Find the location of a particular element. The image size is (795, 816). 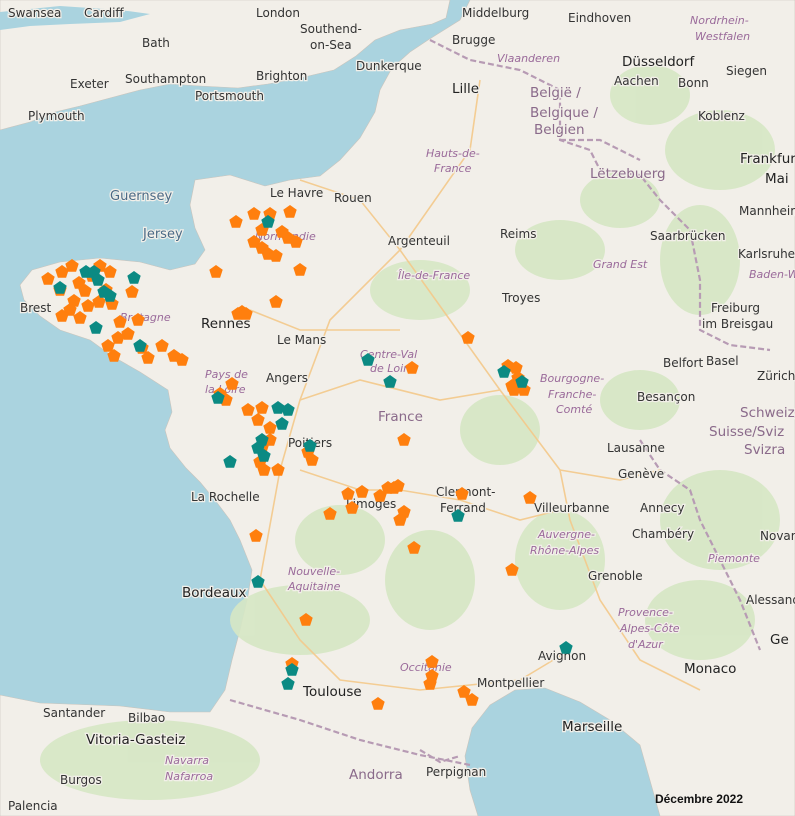

map-label-alessand: Alessand is located at coordinates (770, 600).